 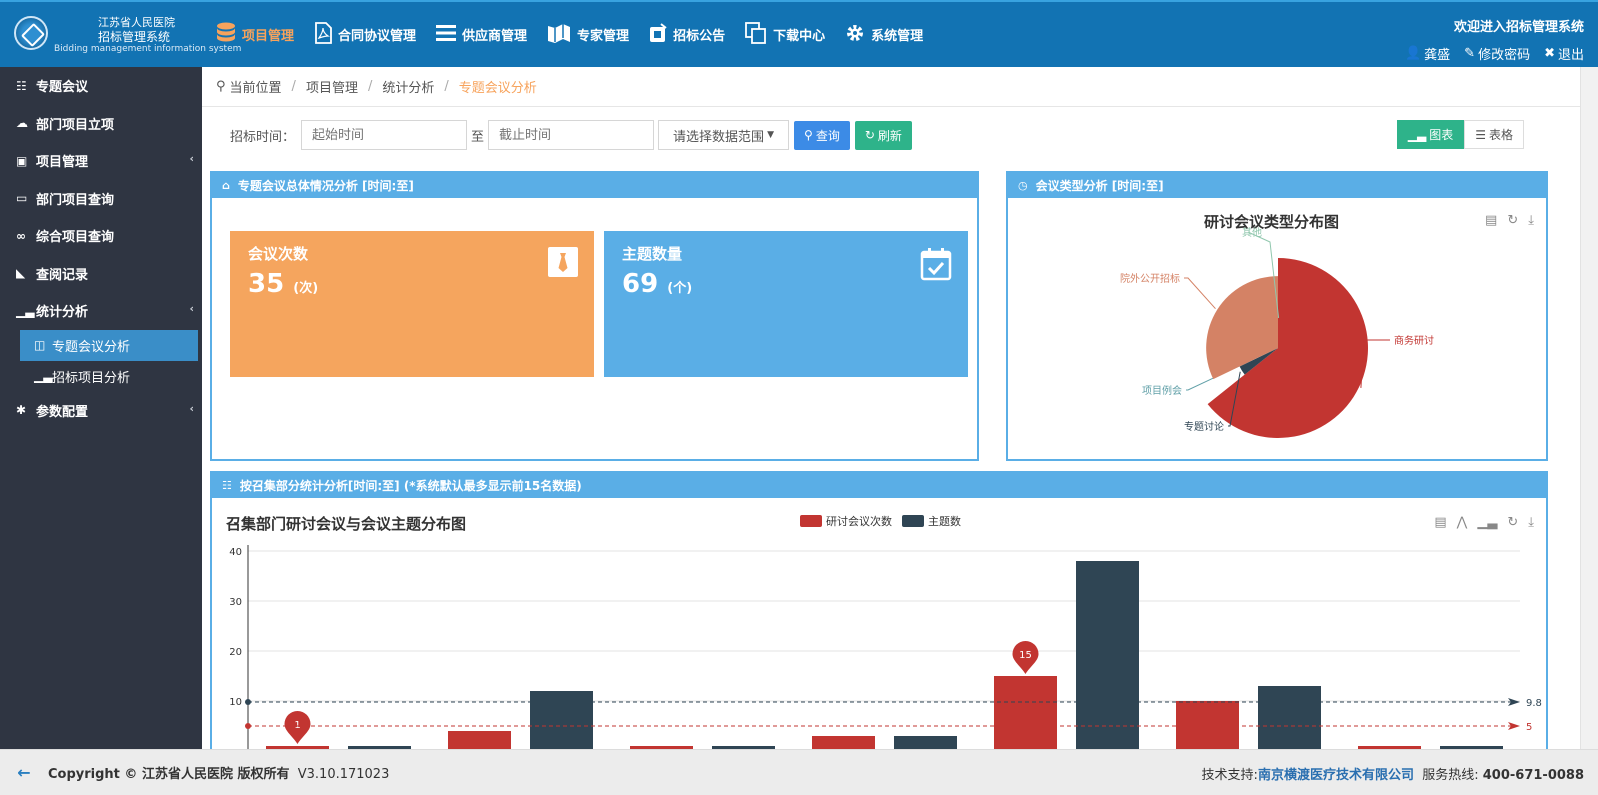 What do you see at coordinates (1277, 332) in the screenshot?
I see `pie-chart: 商务研讨专题讨论 项目例会 院外公开招标 其他` at bounding box center [1277, 332].